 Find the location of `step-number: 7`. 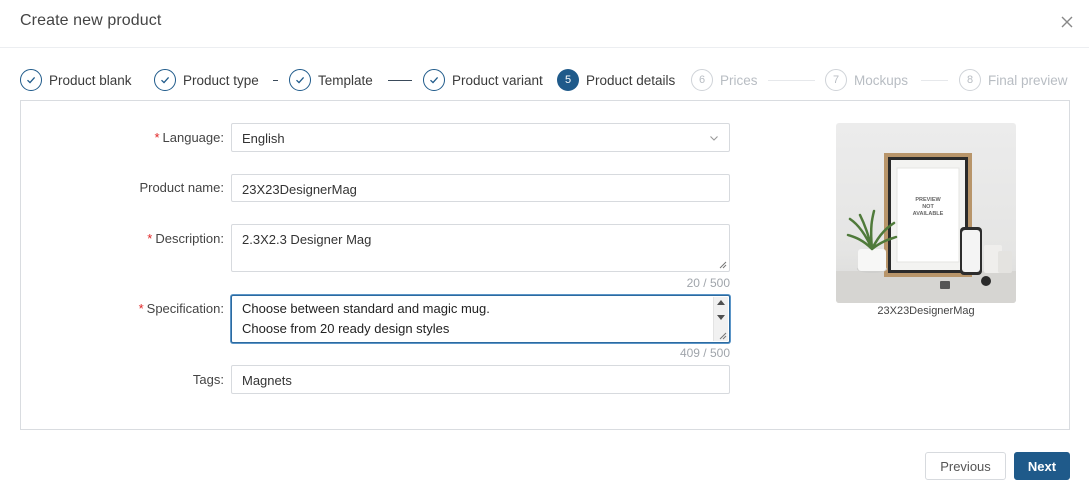

step-number: 7 is located at coordinates (836, 80).